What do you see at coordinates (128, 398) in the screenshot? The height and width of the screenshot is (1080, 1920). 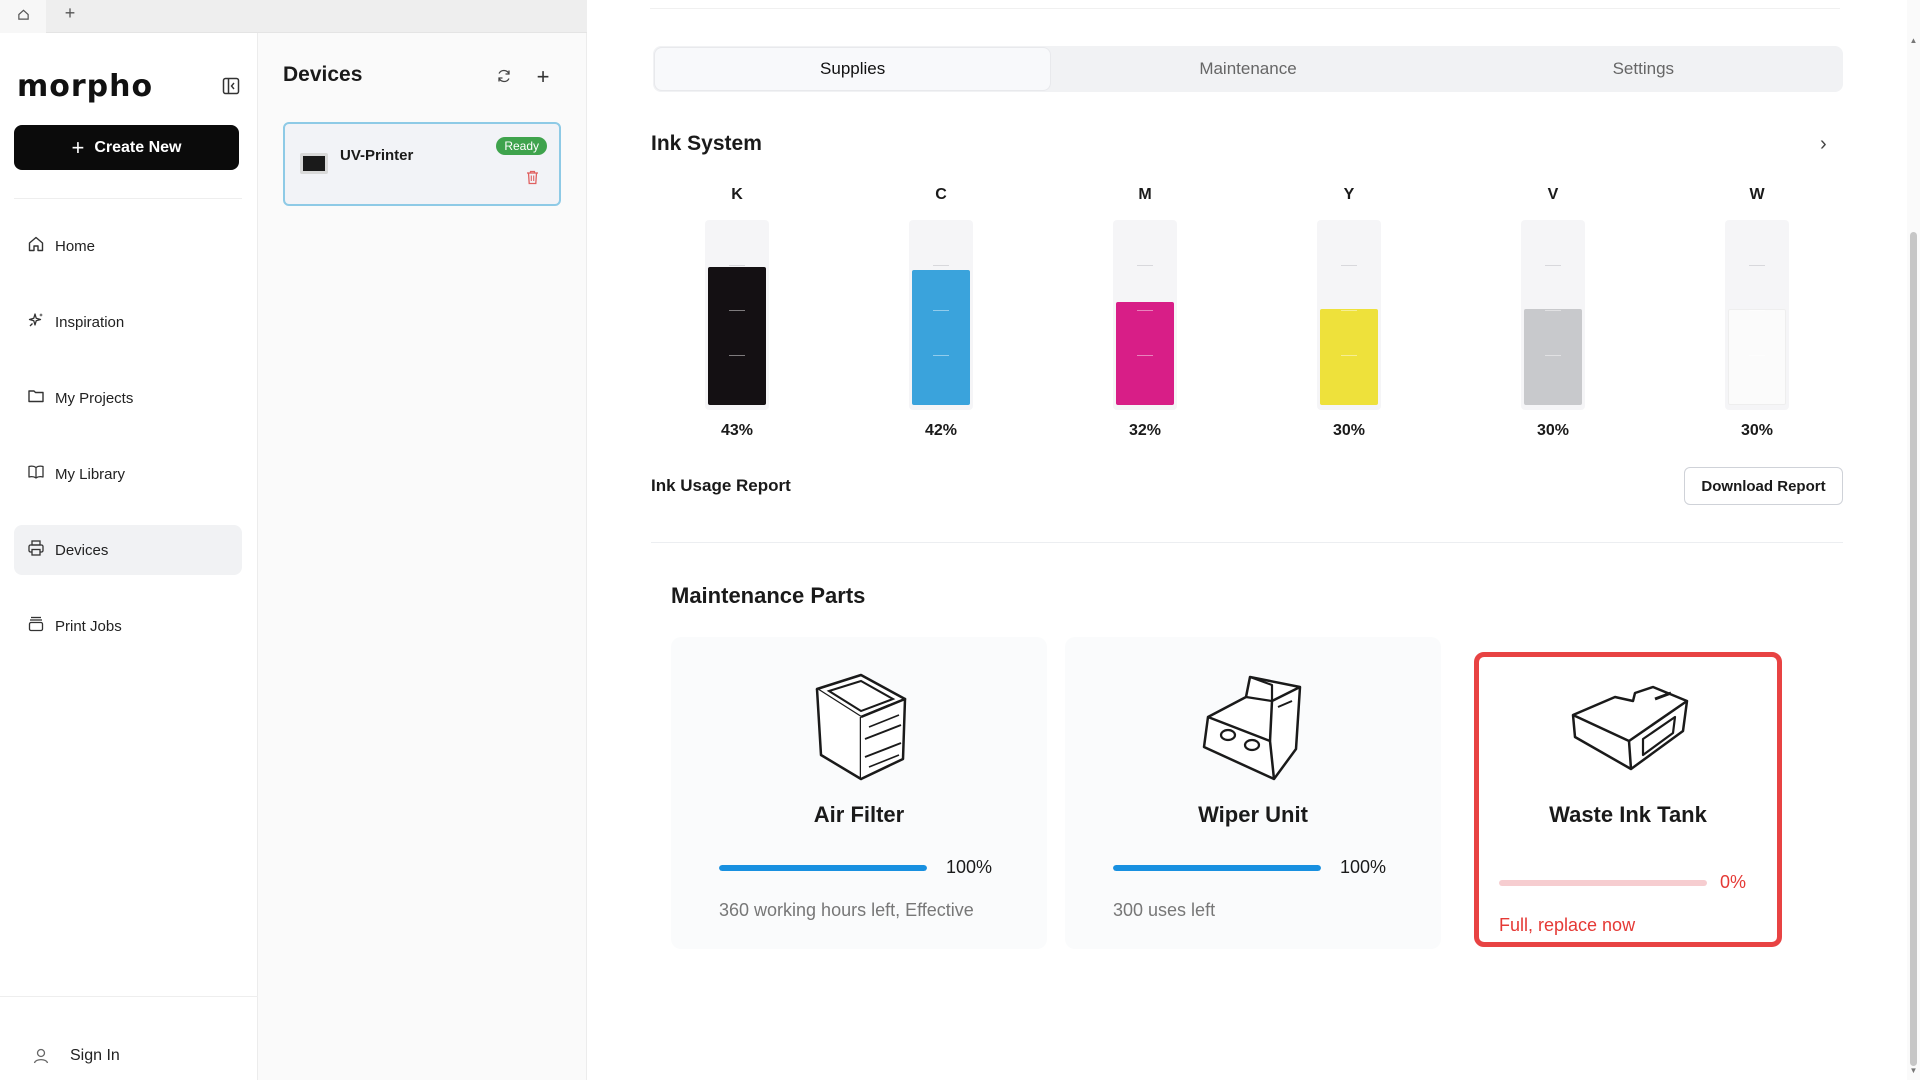 I see `sidebar-item-my-projects: My Projects` at bounding box center [128, 398].